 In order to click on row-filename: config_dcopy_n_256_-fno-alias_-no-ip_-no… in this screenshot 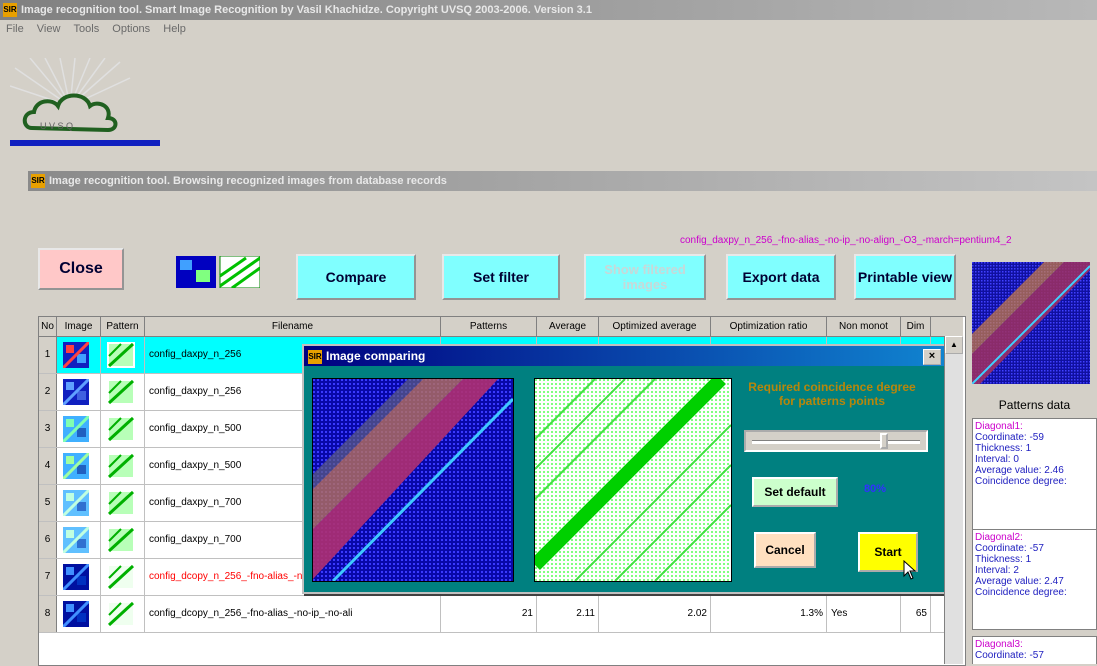, I will do `click(293, 614)`.